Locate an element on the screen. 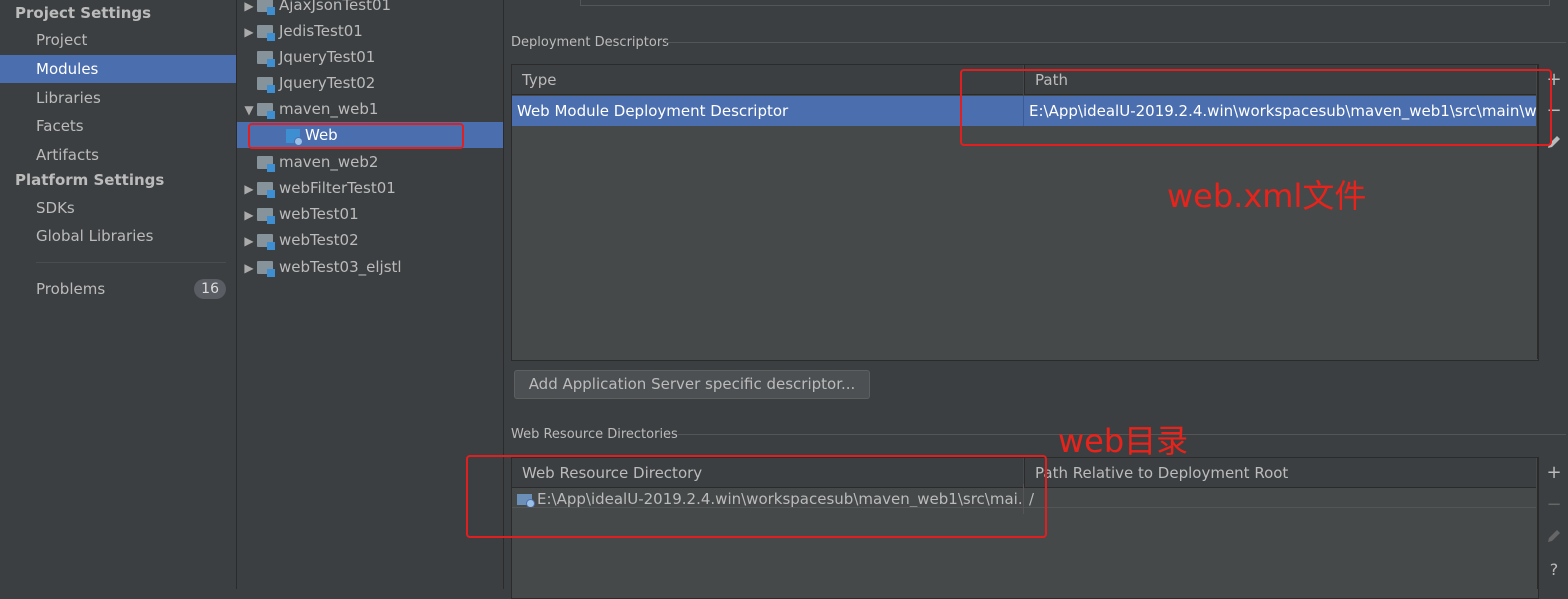 The image size is (1568, 599). tree-node-maven-web1: ▼ maven_web1 is located at coordinates (309, 109).